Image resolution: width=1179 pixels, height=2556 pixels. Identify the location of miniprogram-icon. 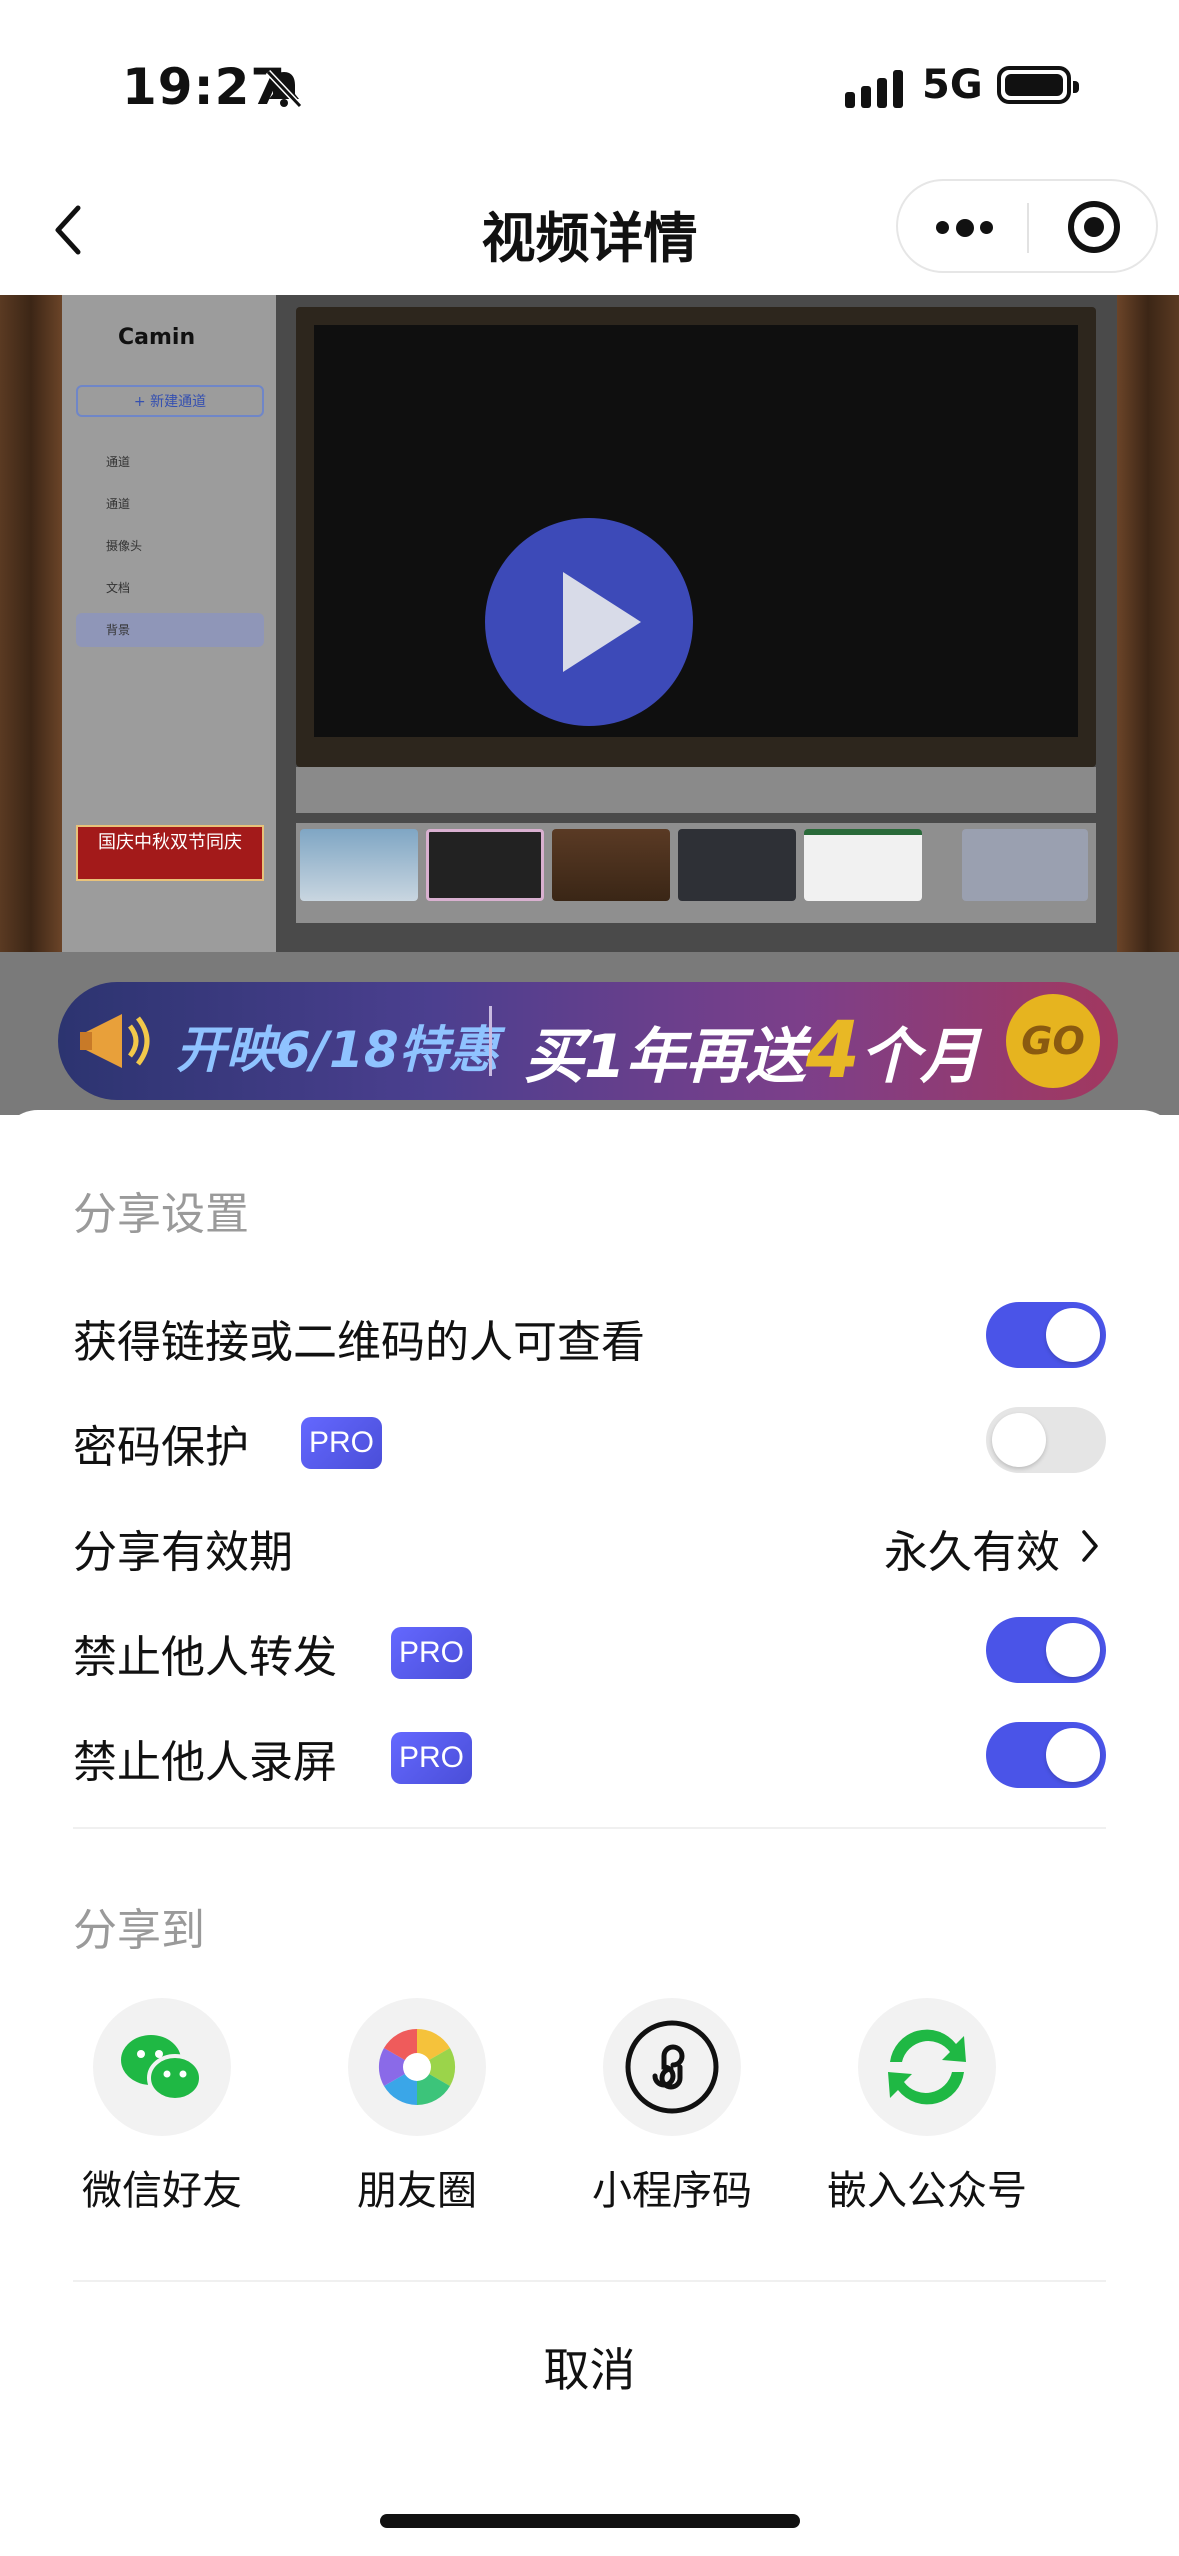
(672, 2067).